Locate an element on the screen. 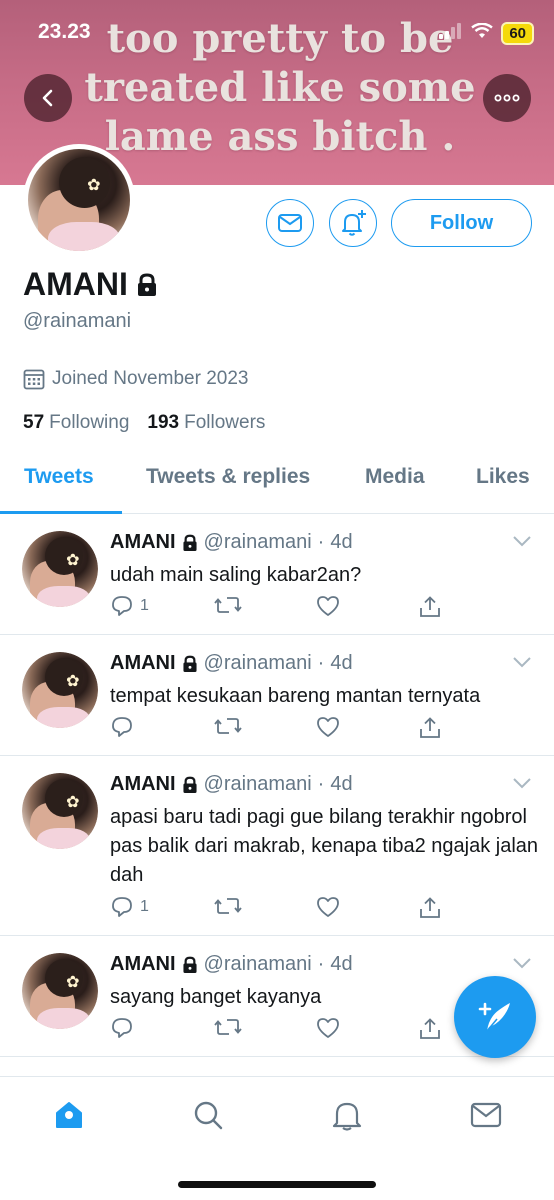 This screenshot has height=1200, width=554. nav-search is located at coordinates (208, 1115).